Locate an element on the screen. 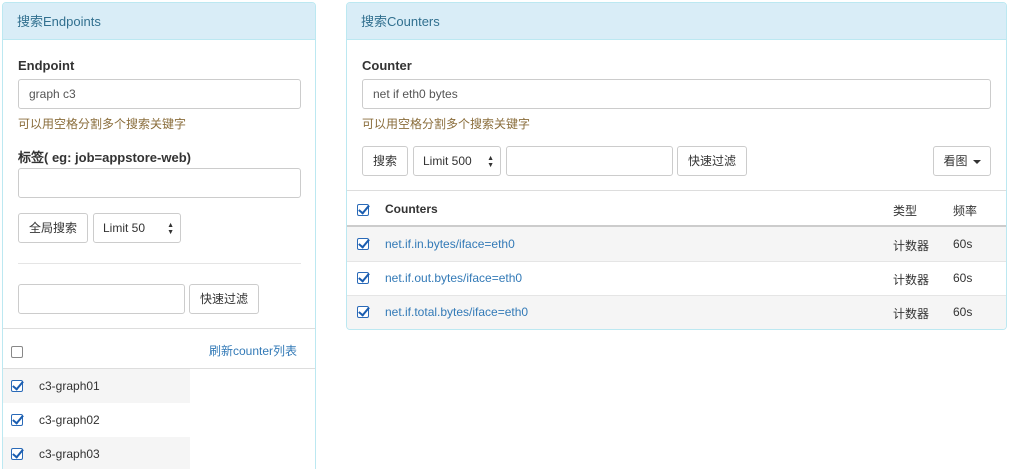  type-column-header: 类型 is located at coordinates (905, 211).